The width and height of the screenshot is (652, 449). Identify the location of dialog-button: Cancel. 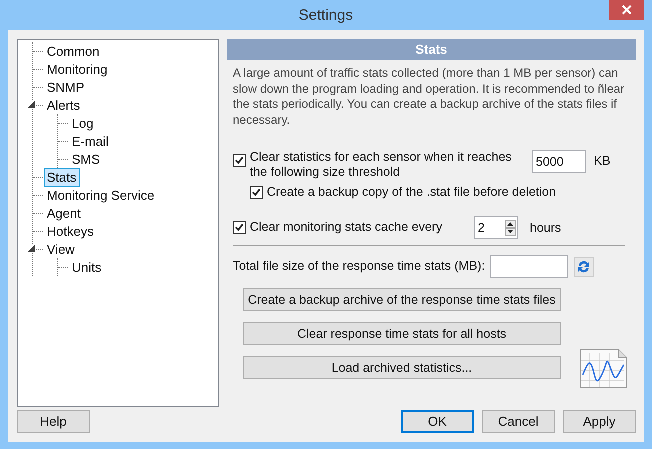
(518, 421).